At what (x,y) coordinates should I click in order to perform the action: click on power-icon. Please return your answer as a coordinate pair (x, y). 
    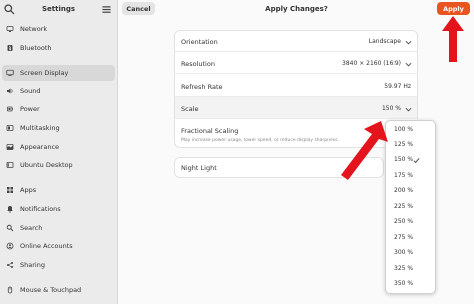
    Looking at the image, I should click on (10, 109).